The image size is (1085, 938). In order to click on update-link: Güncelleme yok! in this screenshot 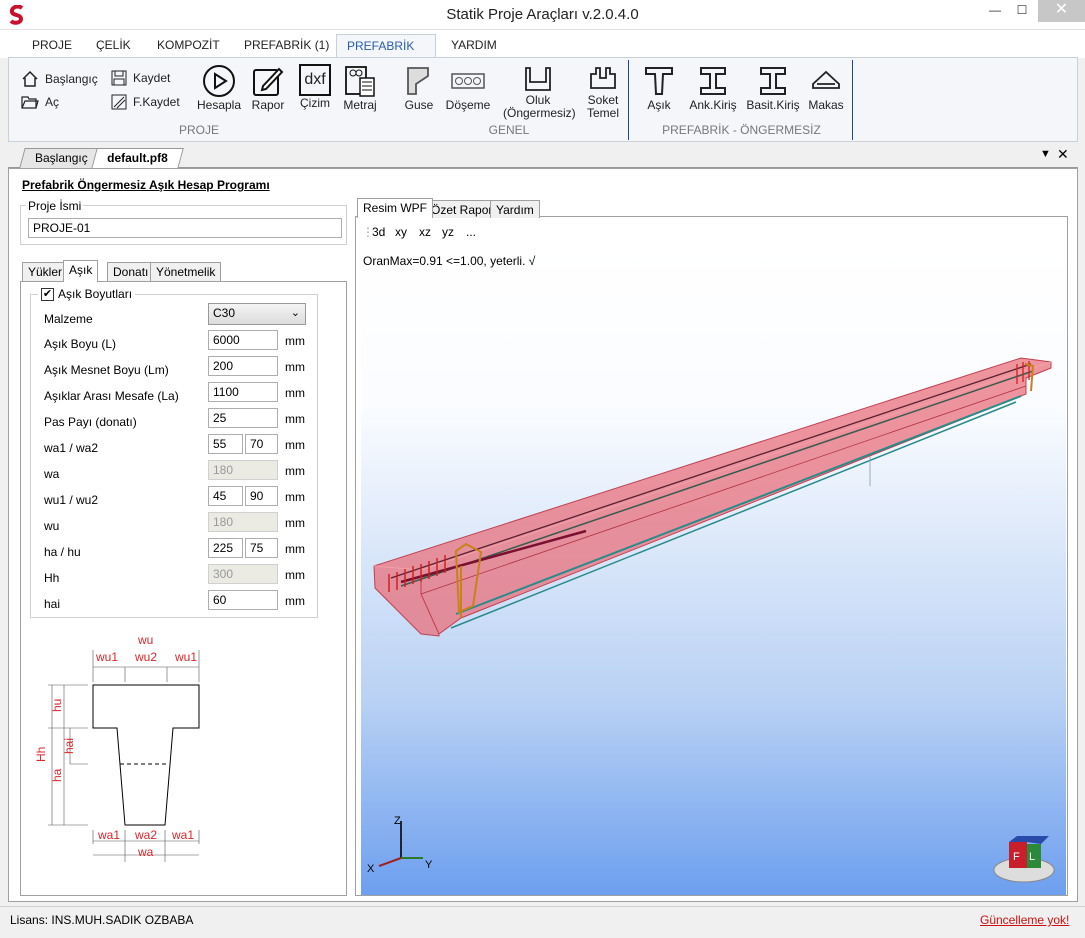, I will do `click(1024, 920)`.